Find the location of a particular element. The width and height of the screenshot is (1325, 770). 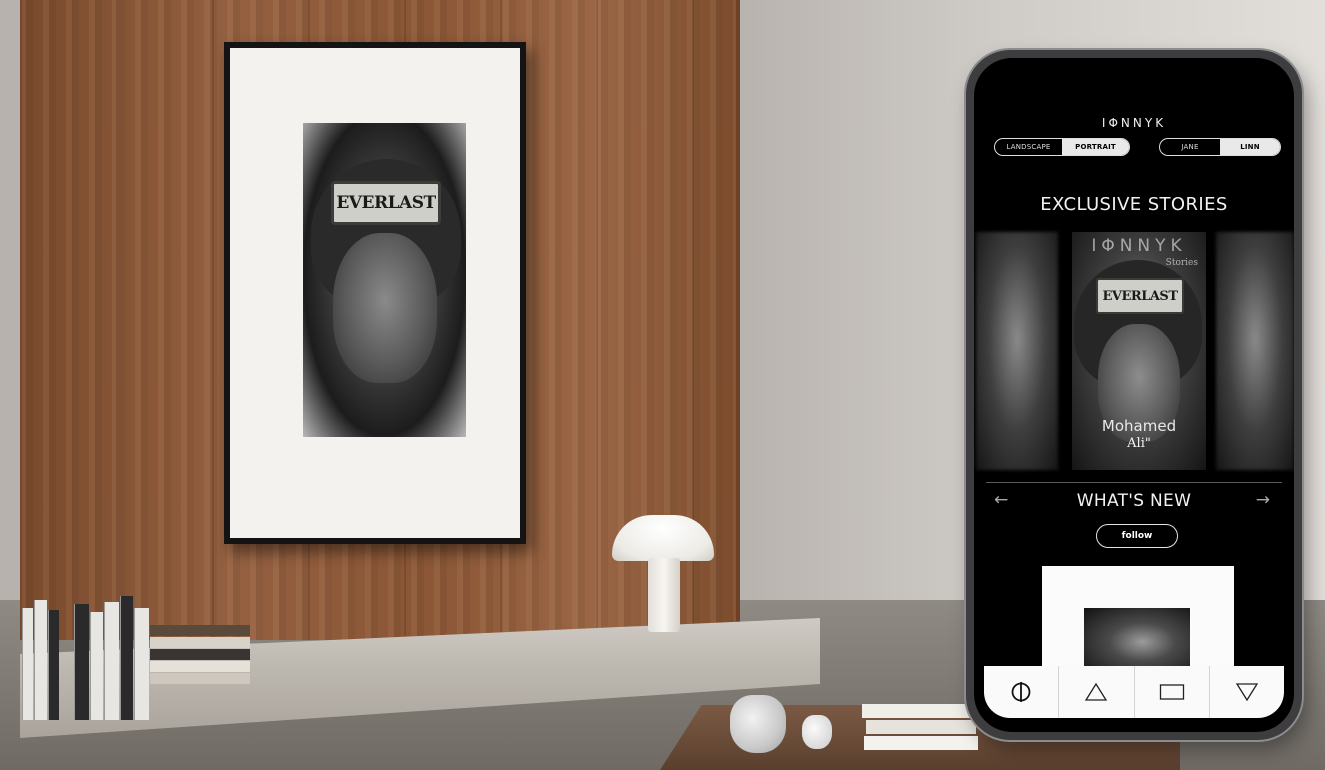

user-toggle: JANE LINN is located at coordinates (1220, 147).